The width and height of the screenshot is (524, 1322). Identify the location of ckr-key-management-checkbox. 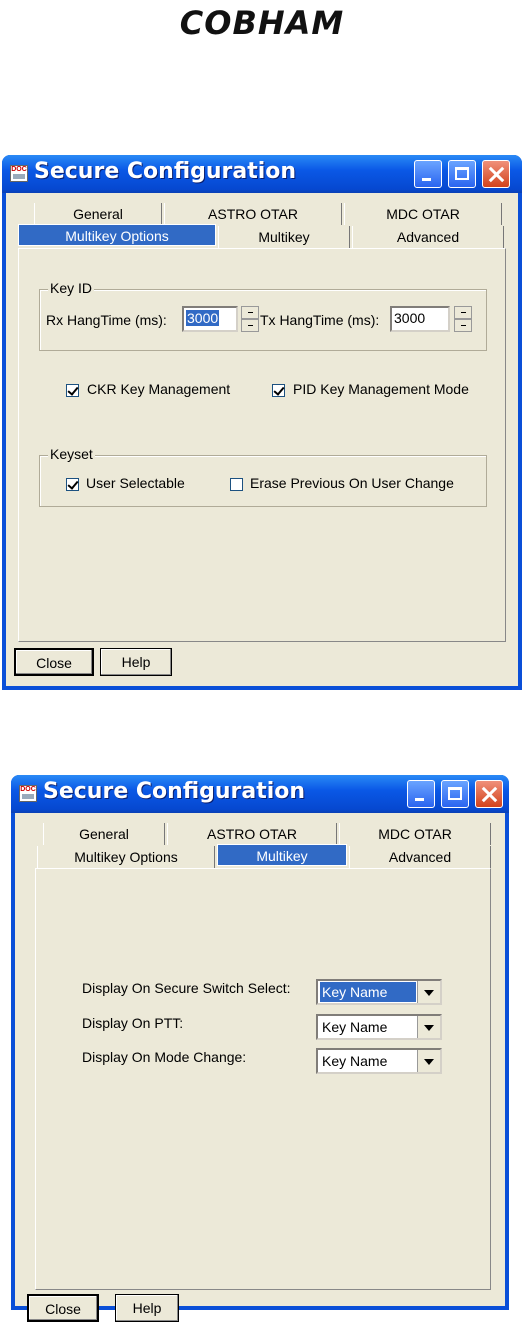
(72, 390).